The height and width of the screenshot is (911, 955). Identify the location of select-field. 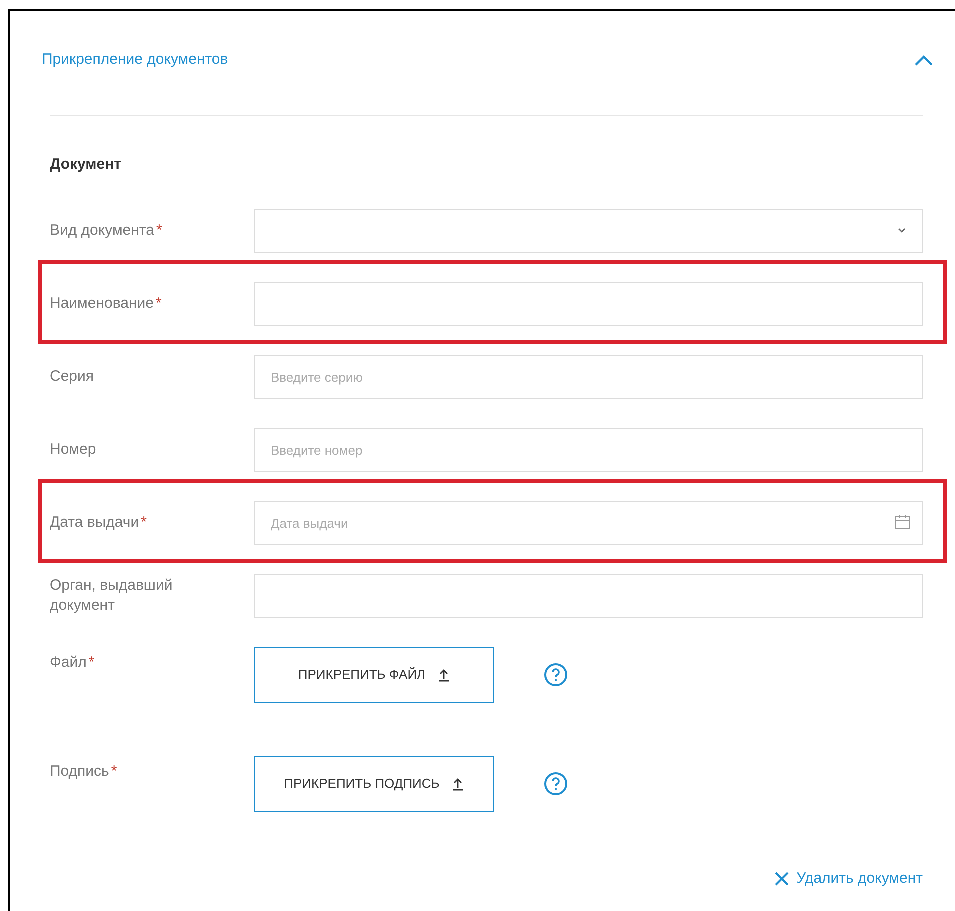
(588, 231).